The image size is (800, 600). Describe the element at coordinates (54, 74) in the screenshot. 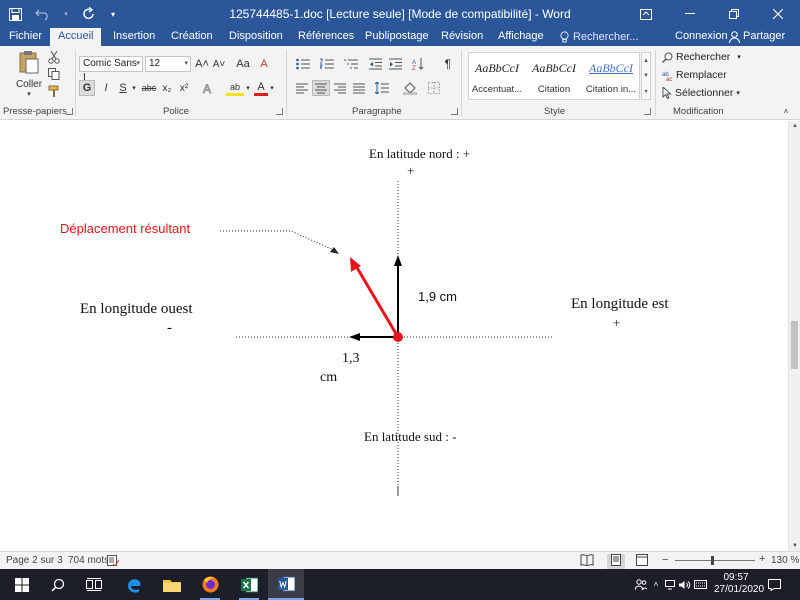

I see `copy-icon` at that location.